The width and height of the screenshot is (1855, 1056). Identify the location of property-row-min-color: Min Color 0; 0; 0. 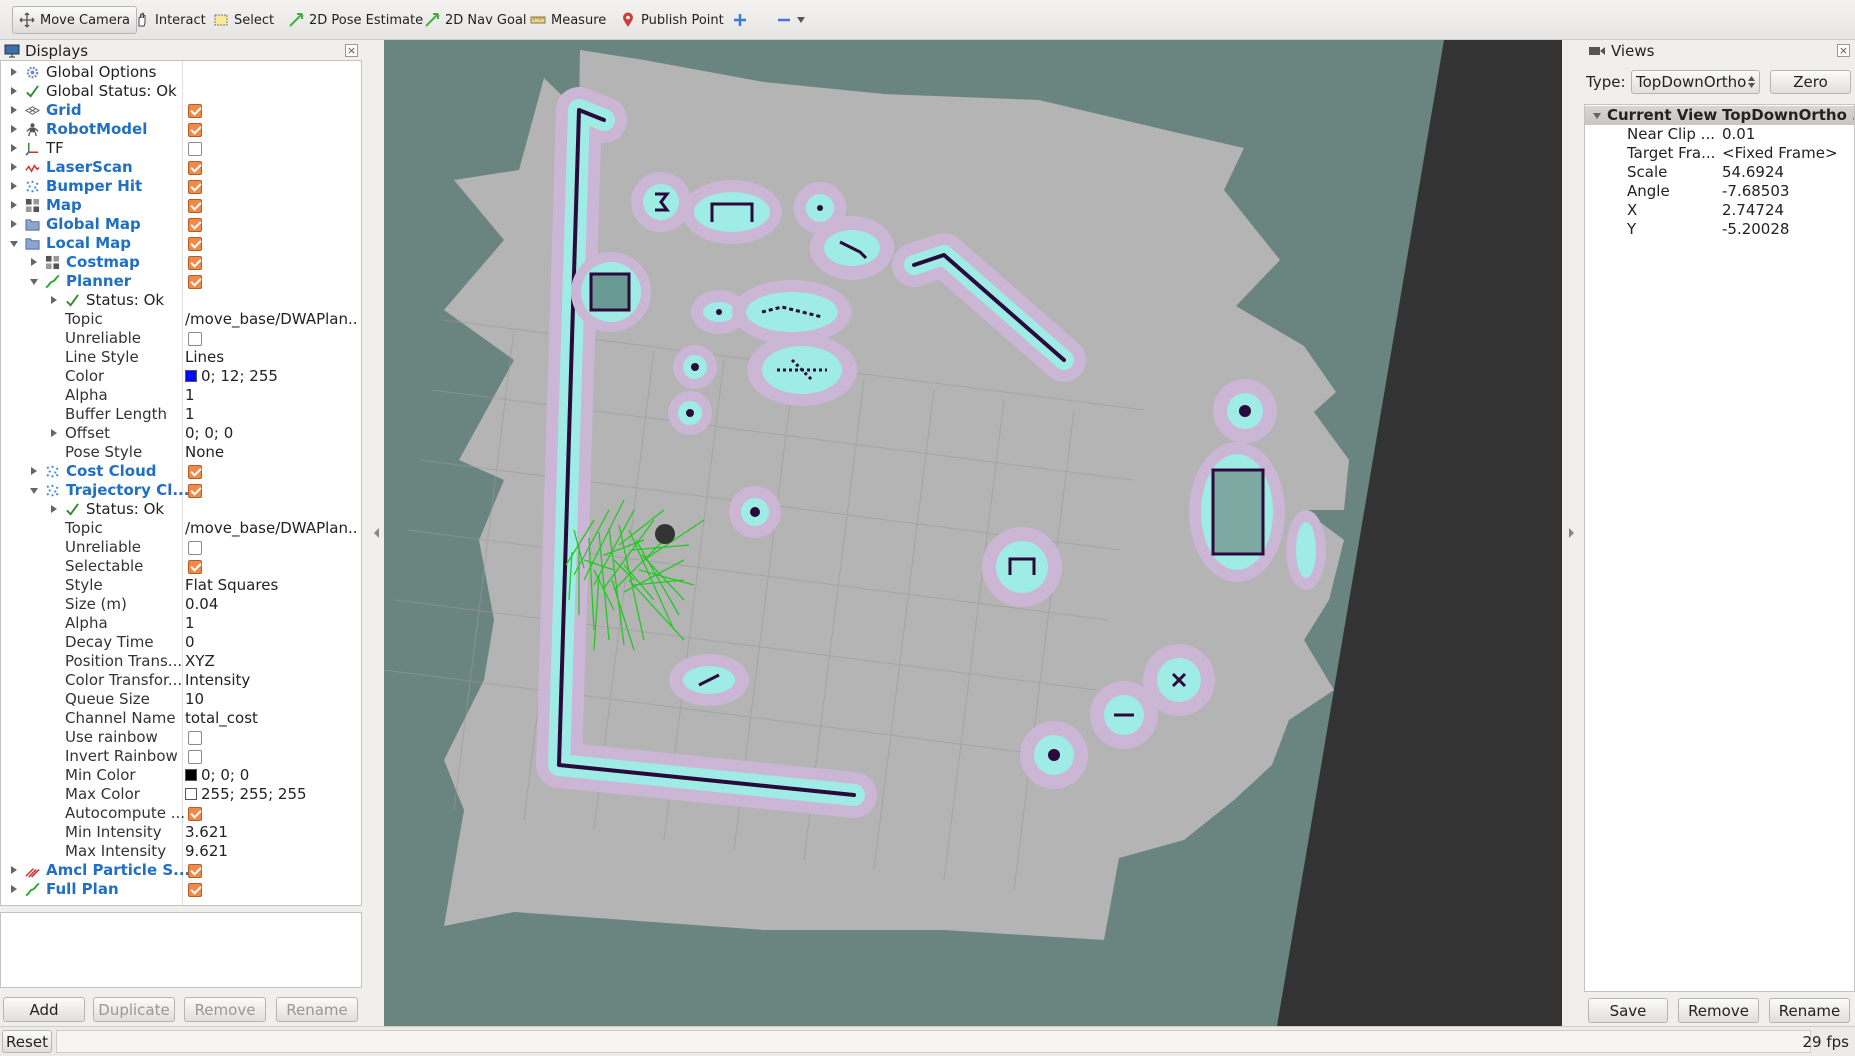
(181, 775).